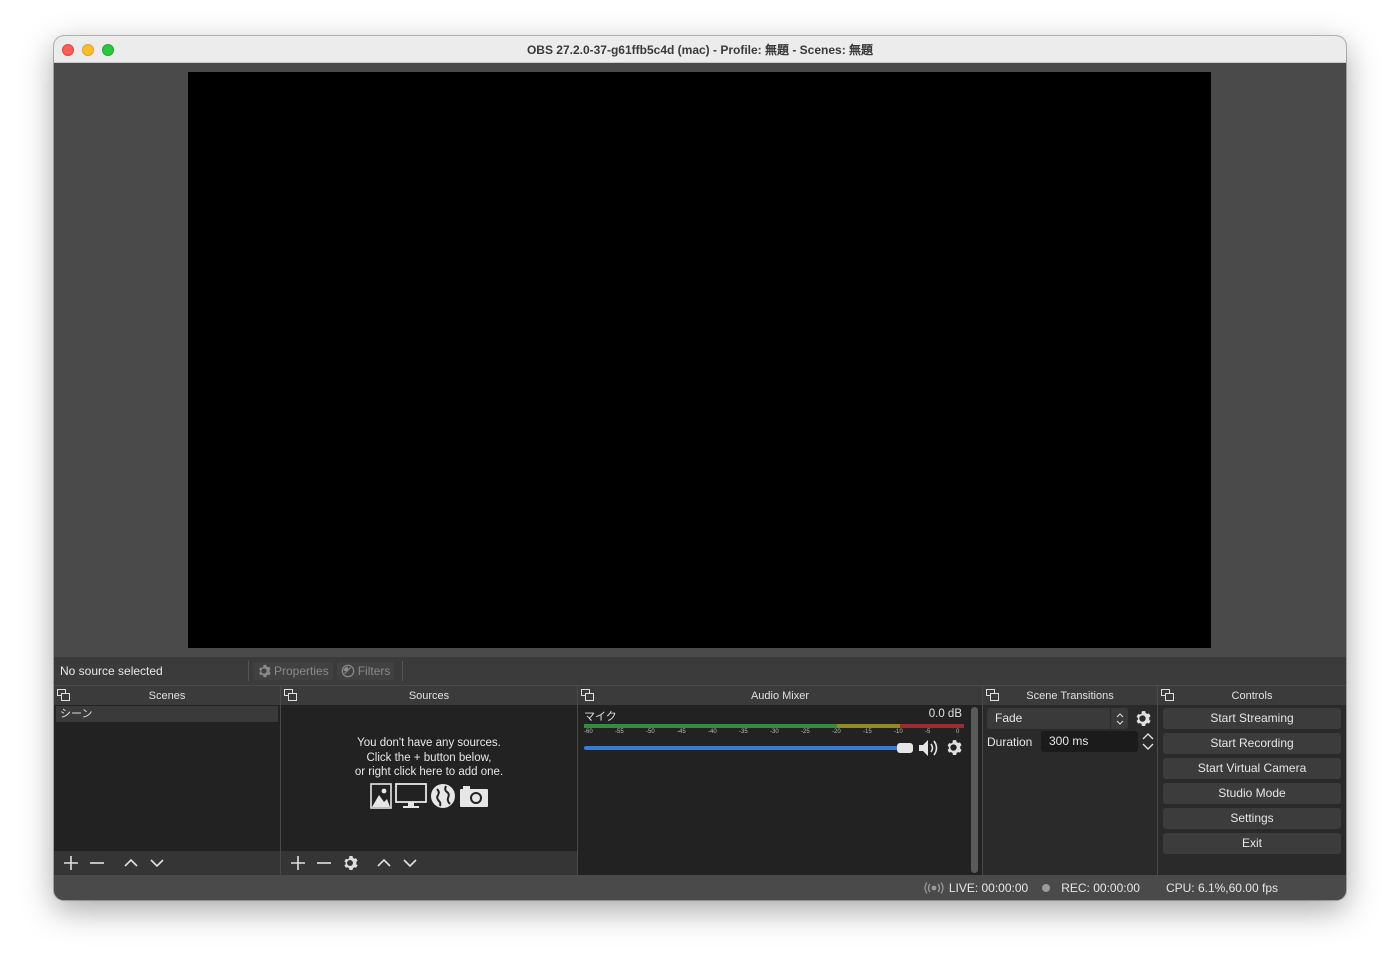 This screenshot has height=972, width=1400. Describe the element at coordinates (429, 796) in the screenshot. I see `source-type-icons` at that location.